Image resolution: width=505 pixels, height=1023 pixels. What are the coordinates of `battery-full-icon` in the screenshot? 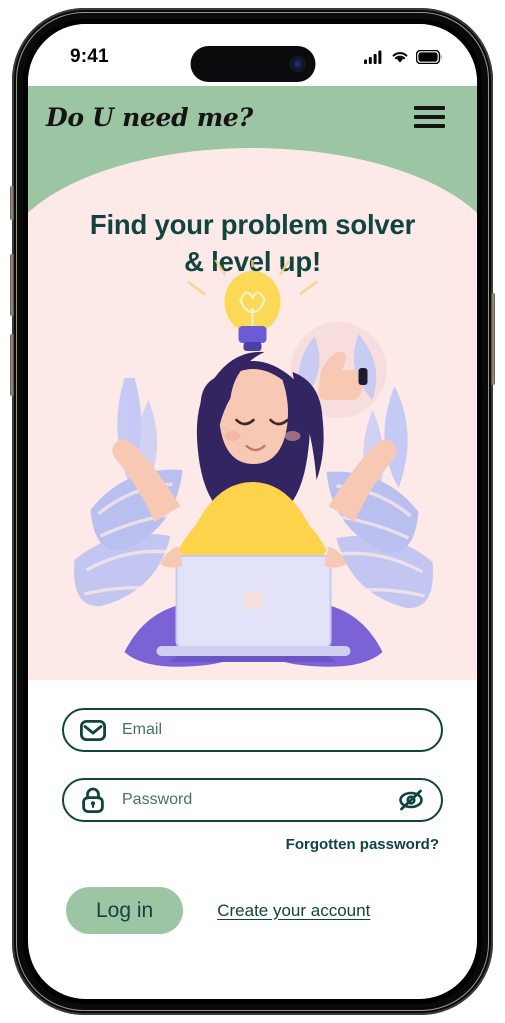 It's located at (429, 57).